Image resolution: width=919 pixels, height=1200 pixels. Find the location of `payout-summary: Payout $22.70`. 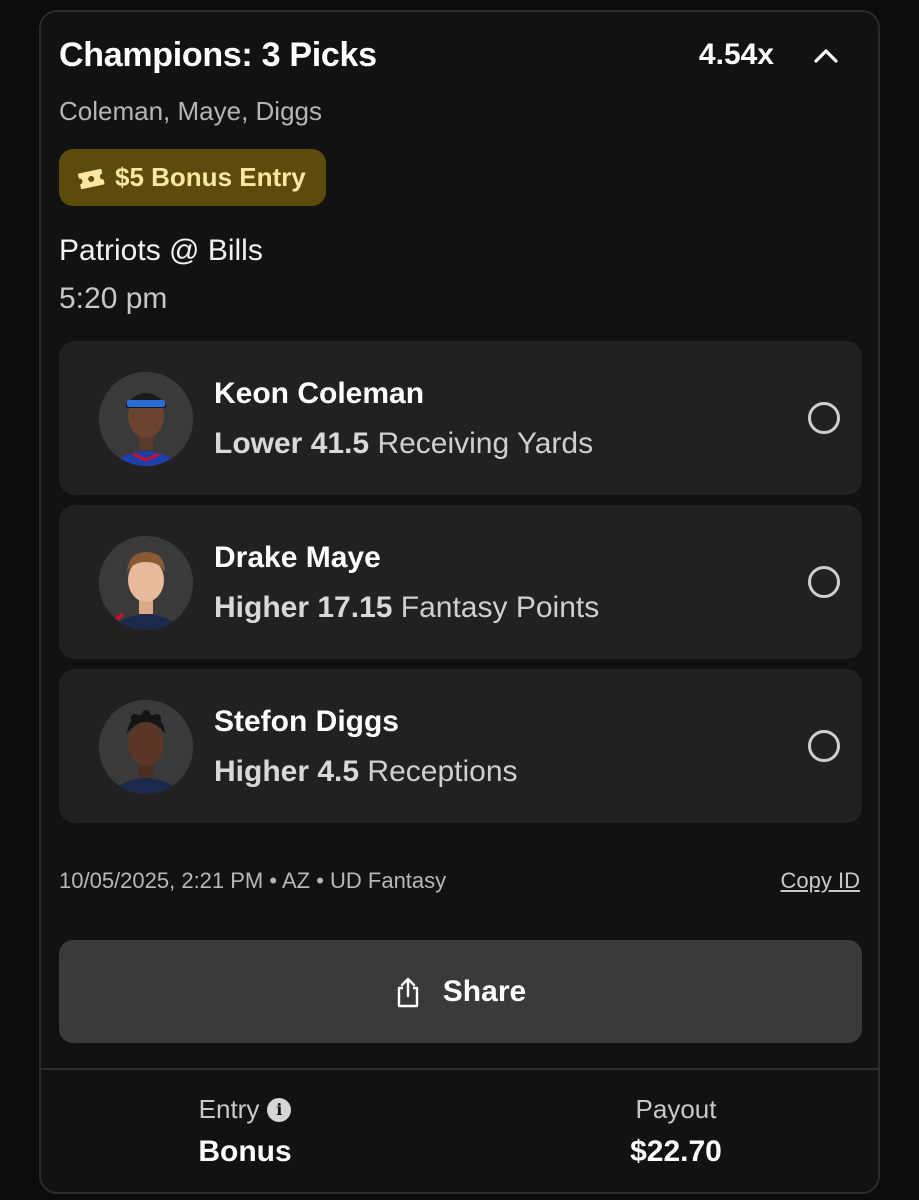

payout-summary: Payout $22.70 is located at coordinates (676, 1131).